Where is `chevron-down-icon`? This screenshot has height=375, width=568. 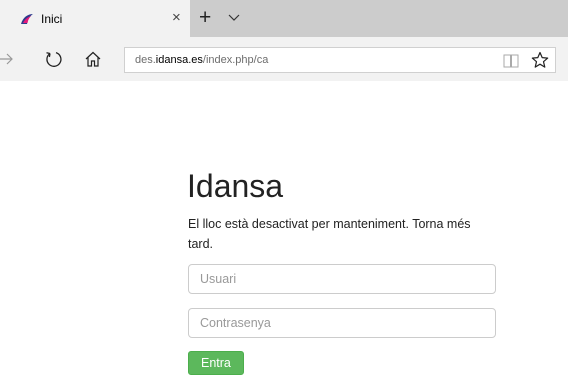 chevron-down-icon is located at coordinates (234, 17).